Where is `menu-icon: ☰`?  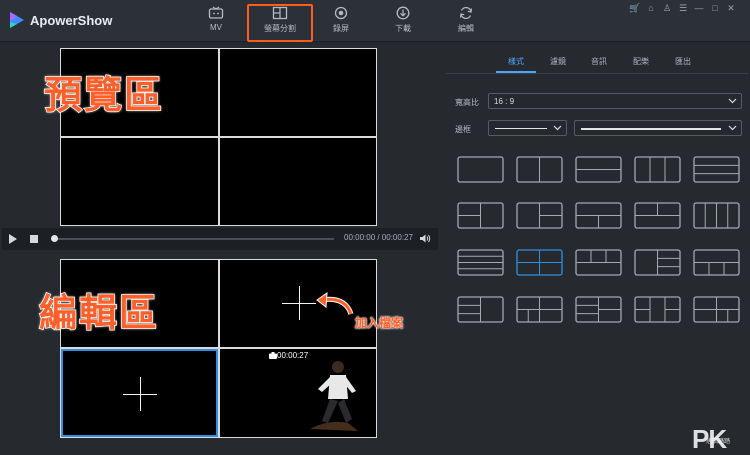
menu-icon: ☰ is located at coordinates (683, 8).